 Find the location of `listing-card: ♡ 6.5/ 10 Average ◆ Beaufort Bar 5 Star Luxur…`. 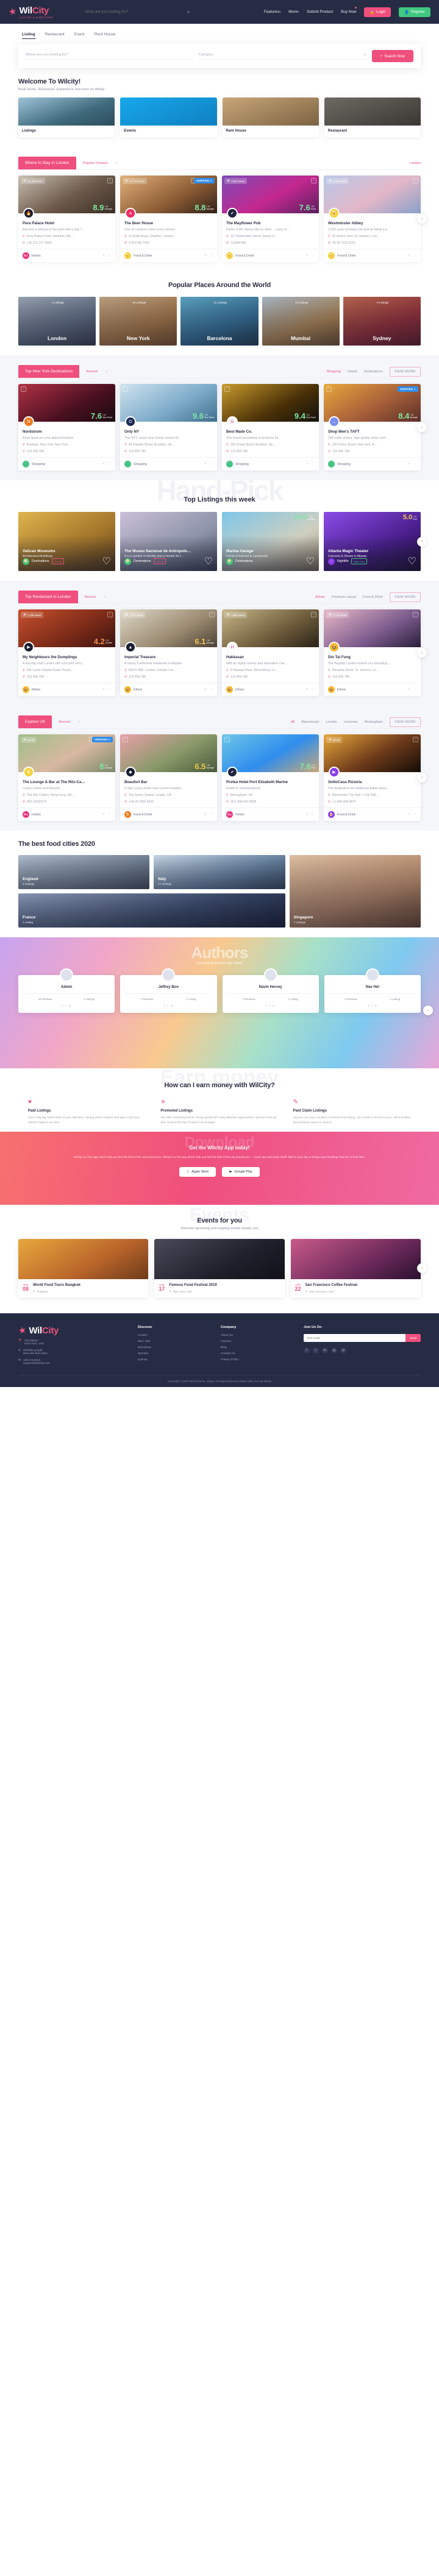

listing-card: ♡ 6.5/ 10 Average ◆ Beaufort Bar 5 Star Luxur… is located at coordinates (169, 777).